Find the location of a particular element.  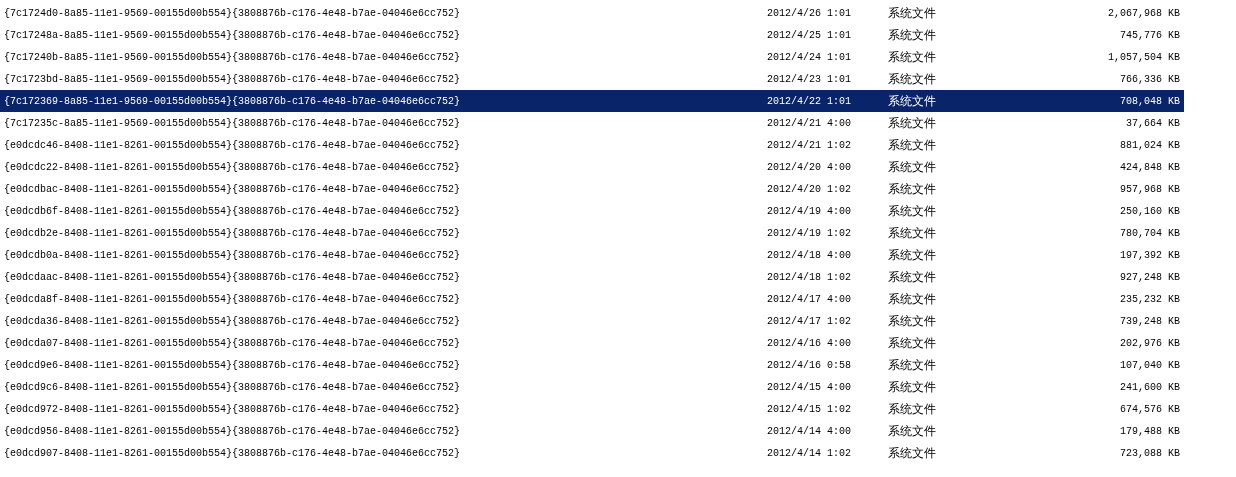

file-name: {e0dcdb6f-8408-11e1-8261-00155d00b554}{3808876b-c176-4e48-b7ae-04046e6cc752} is located at coordinates (233, 211).